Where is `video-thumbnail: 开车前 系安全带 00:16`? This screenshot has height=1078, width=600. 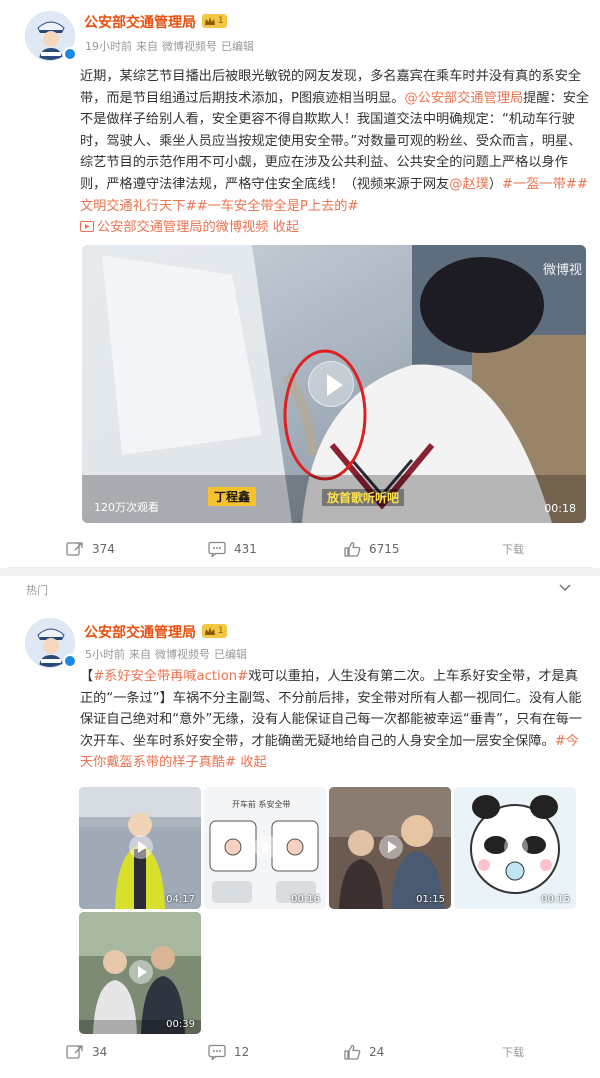
video-thumbnail: 开车前 系安全带 00:16 is located at coordinates (265, 848).